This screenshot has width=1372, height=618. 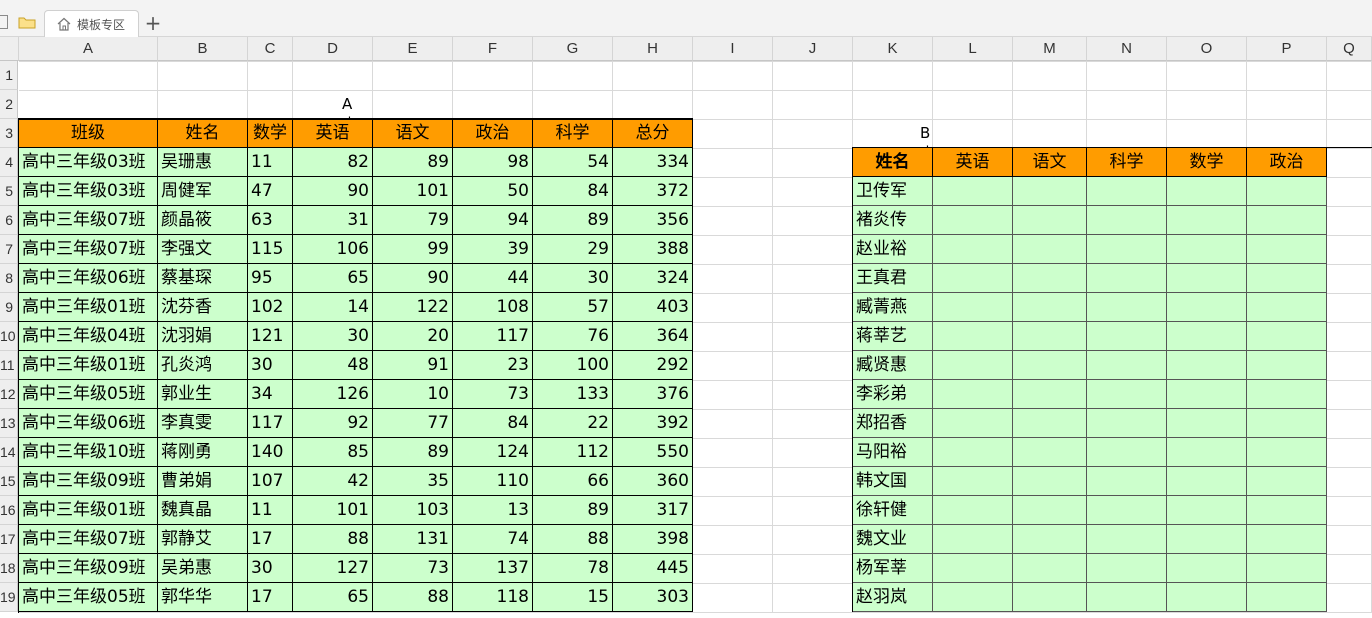 I want to click on table-b-name-cell: 郑招香, so click(x=893, y=423).